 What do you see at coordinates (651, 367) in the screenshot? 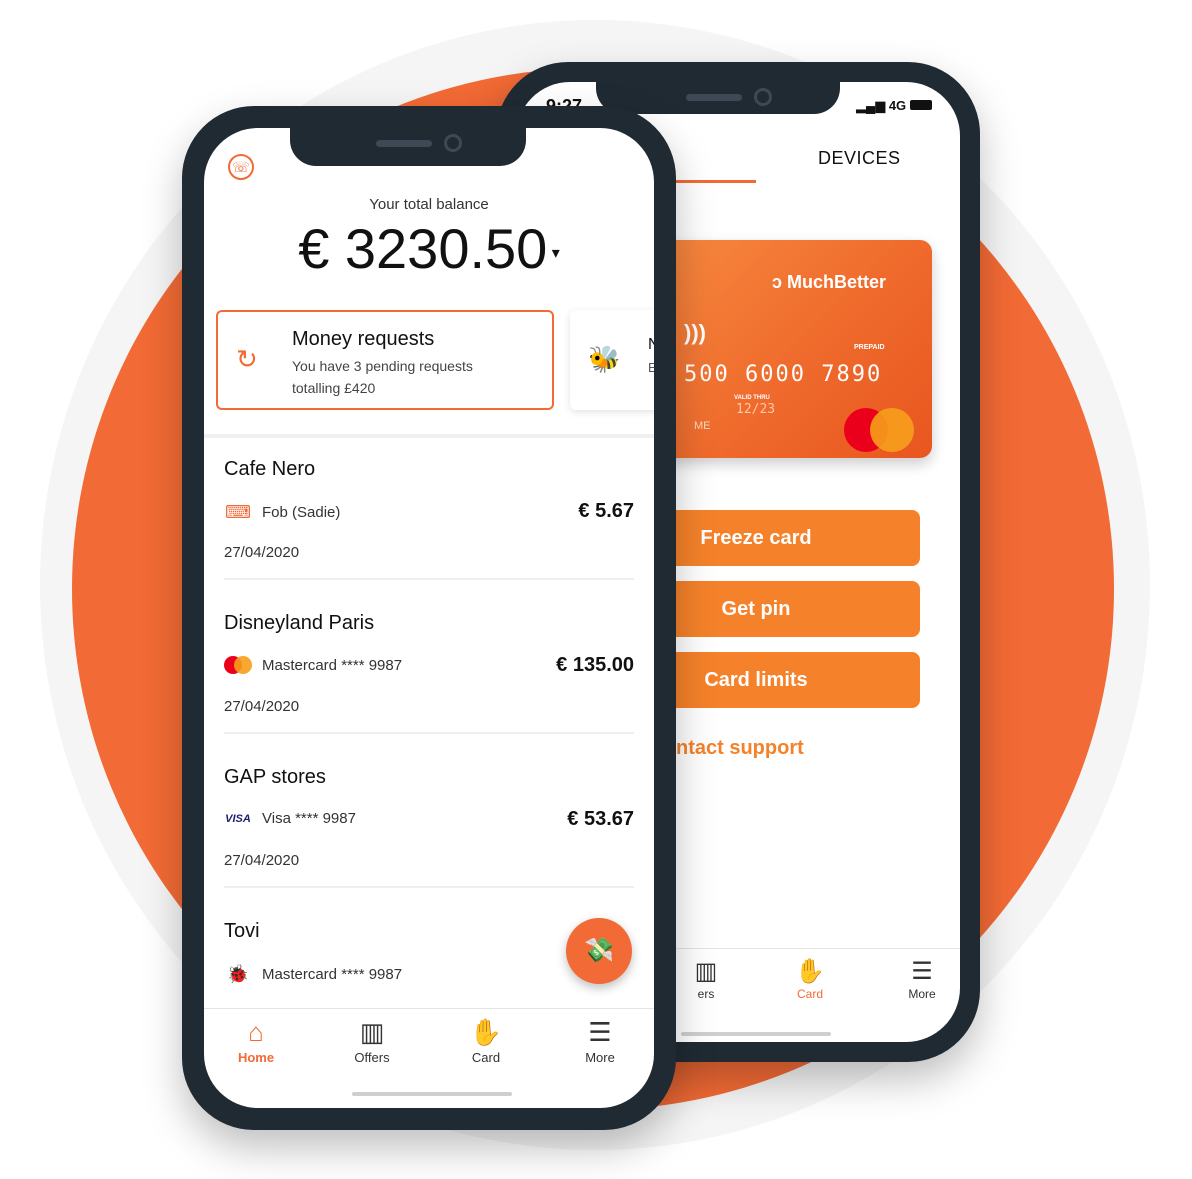
I see `next-card-sub: E` at bounding box center [651, 367].